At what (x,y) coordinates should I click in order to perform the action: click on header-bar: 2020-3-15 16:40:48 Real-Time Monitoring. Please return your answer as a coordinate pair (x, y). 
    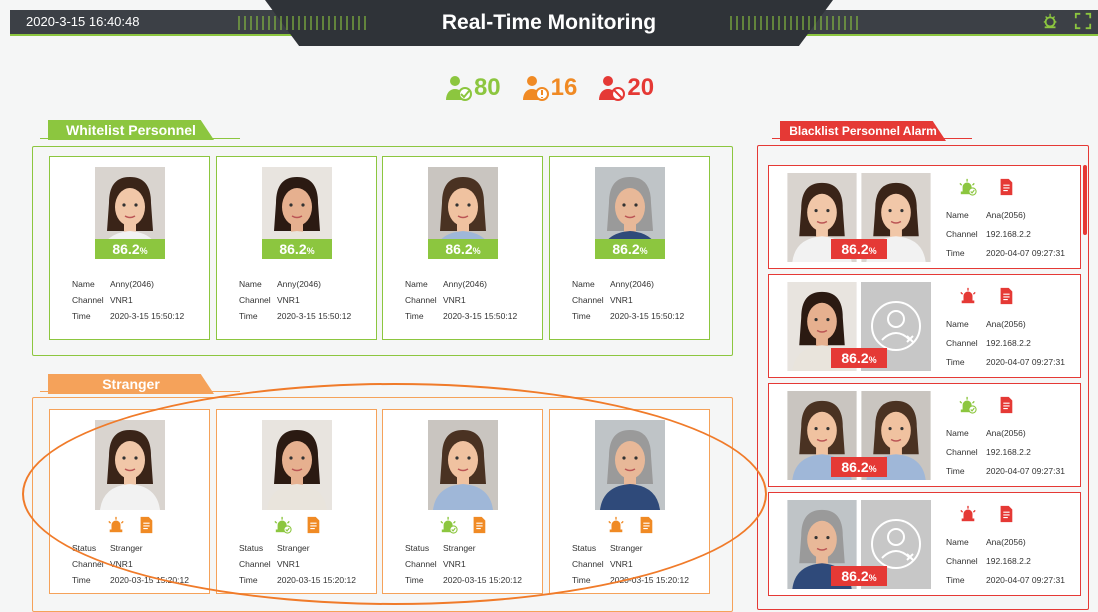
    Looking at the image, I should click on (549, 23).